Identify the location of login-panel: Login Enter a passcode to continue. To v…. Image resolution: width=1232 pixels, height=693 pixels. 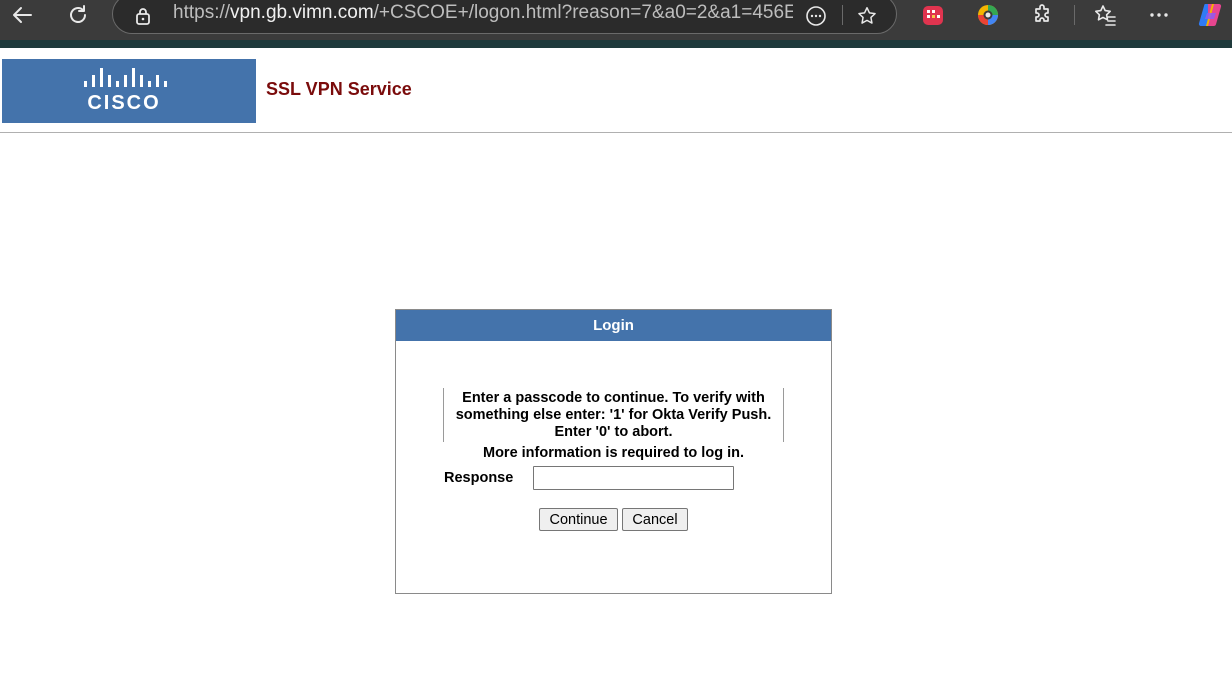
(613, 451).